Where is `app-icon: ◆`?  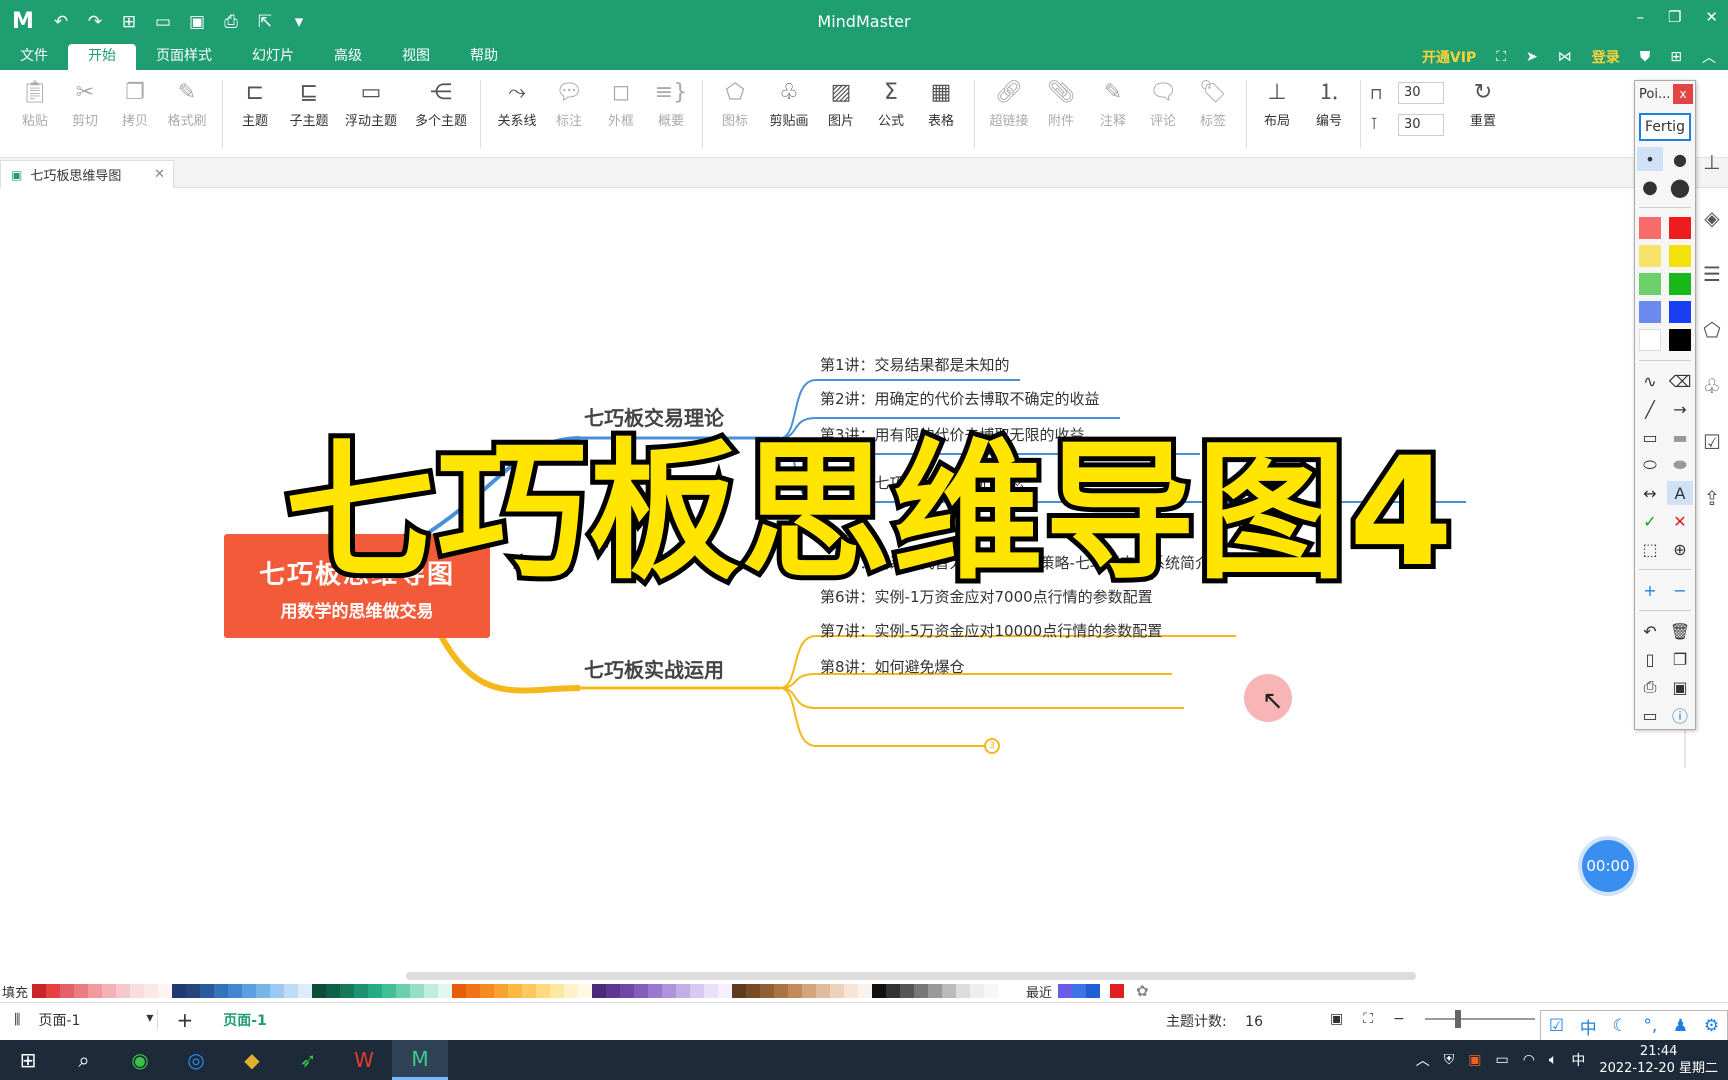 app-icon: ◆ is located at coordinates (252, 1060).